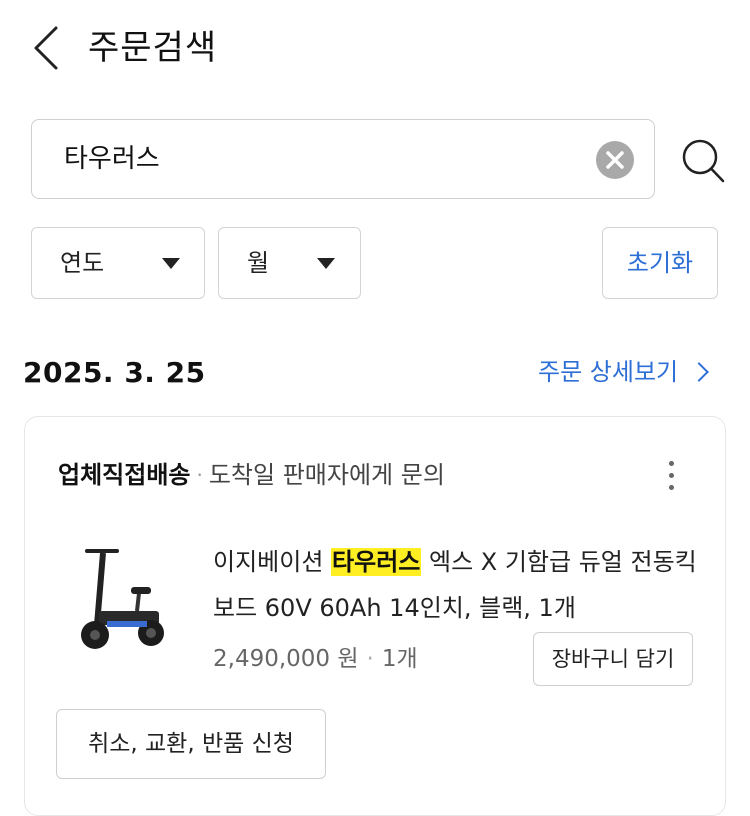 The image size is (750, 816). I want to click on reset-button: 초기화, so click(660, 263).